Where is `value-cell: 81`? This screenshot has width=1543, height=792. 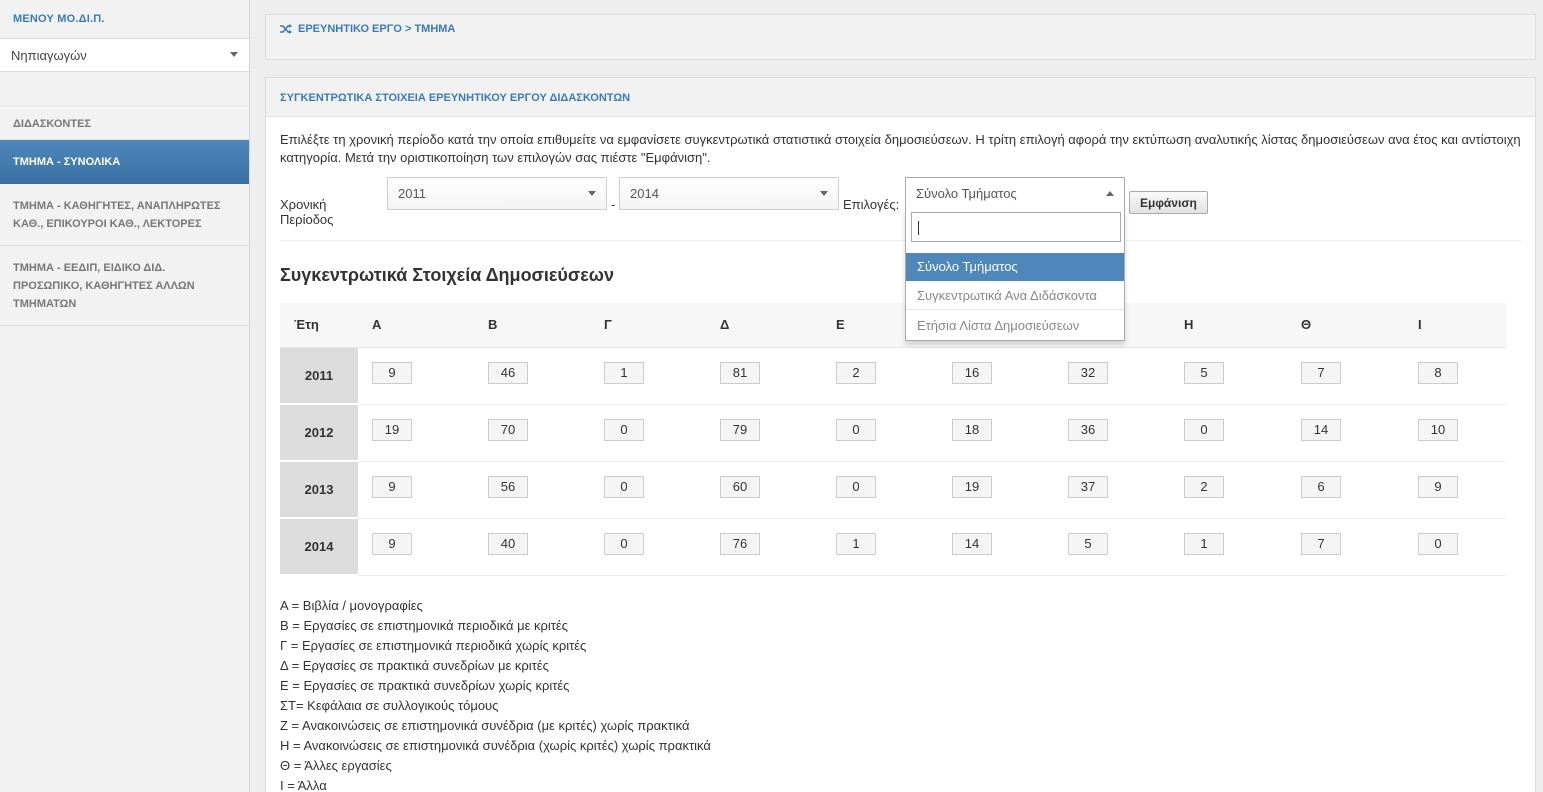 value-cell: 81 is located at coordinates (740, 372).